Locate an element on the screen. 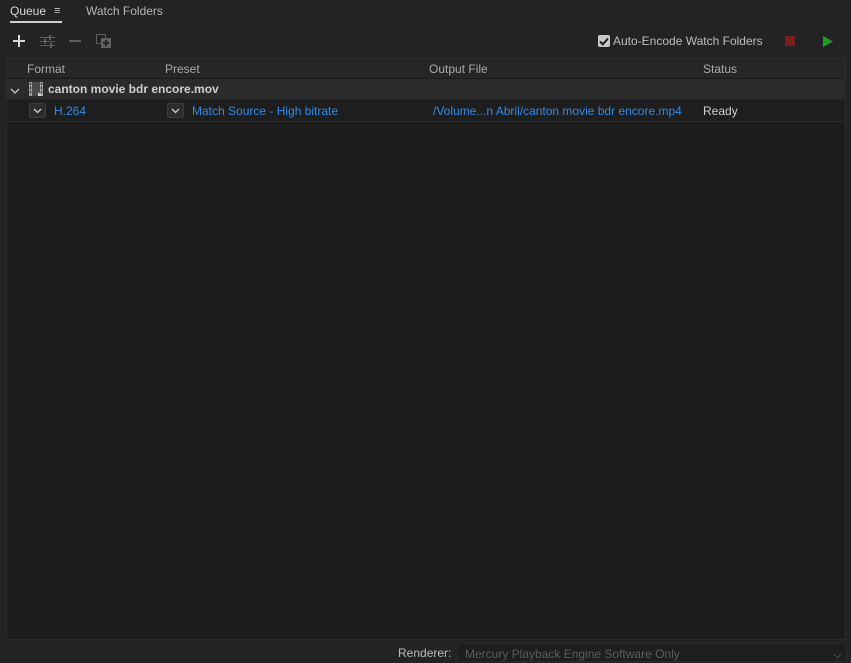 This screenshot has height=663, width=851. column-header-output-file: Output File is located at coordinates (458, 69).